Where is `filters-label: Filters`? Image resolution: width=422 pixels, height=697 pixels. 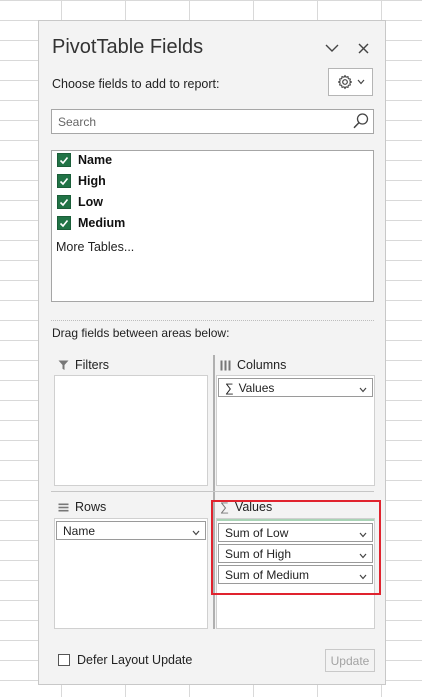
filters-label: Filters is located at coordinates (92, 365).